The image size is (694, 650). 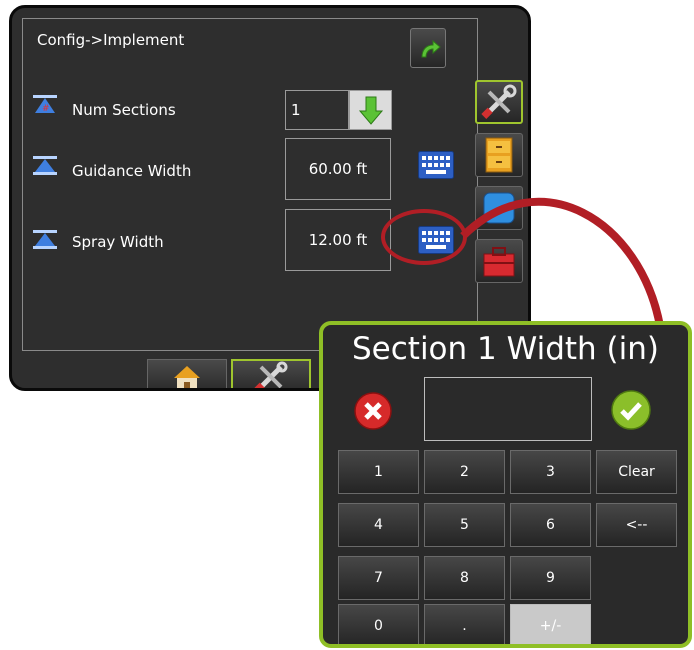 What do you see at coordinates (378, 578) in the screenshot?
I see `key-7: 7` at bounding box center [378, 578].